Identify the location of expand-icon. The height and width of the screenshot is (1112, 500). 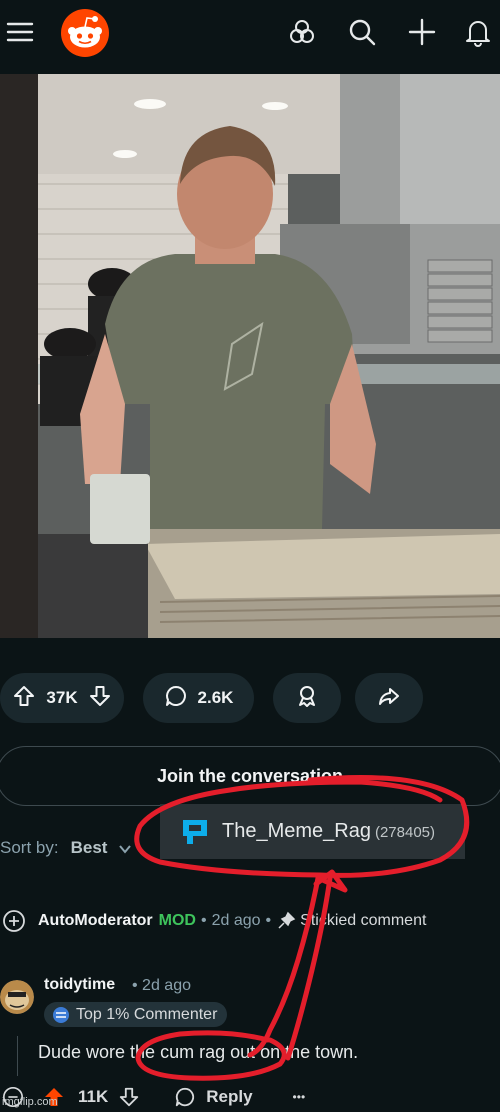
(14, 921).